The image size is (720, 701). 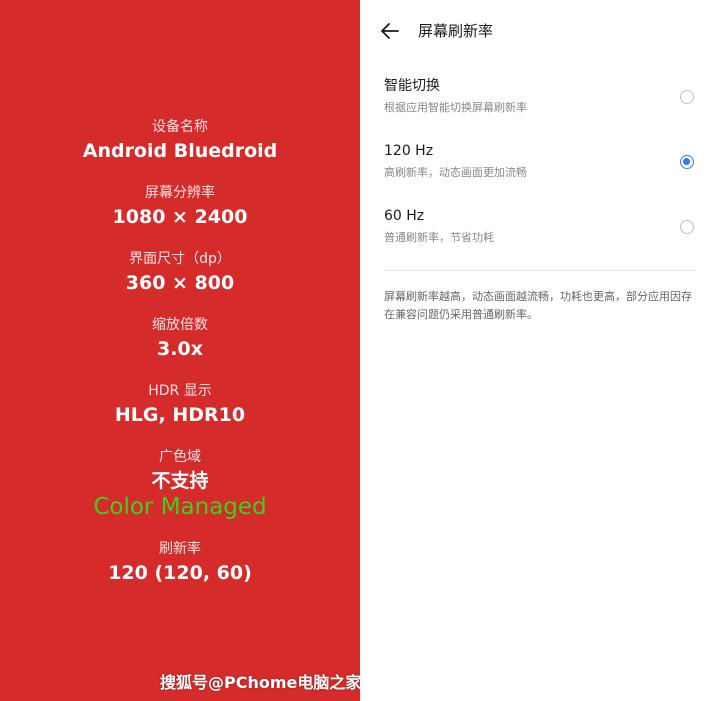 I want to click on refresh-block: 刷新率 120 (120, 60), so click(x=180, y=562).